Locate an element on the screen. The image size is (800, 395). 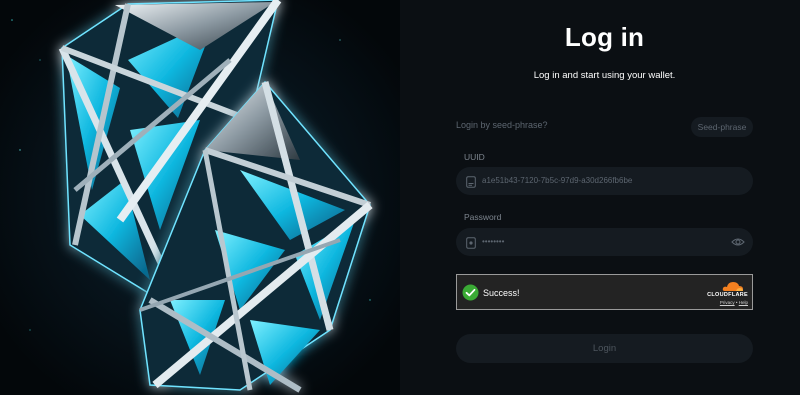
cloudflare-logo: CLOUDFLARE Privacy • Help is located at coordinates (724, 293).